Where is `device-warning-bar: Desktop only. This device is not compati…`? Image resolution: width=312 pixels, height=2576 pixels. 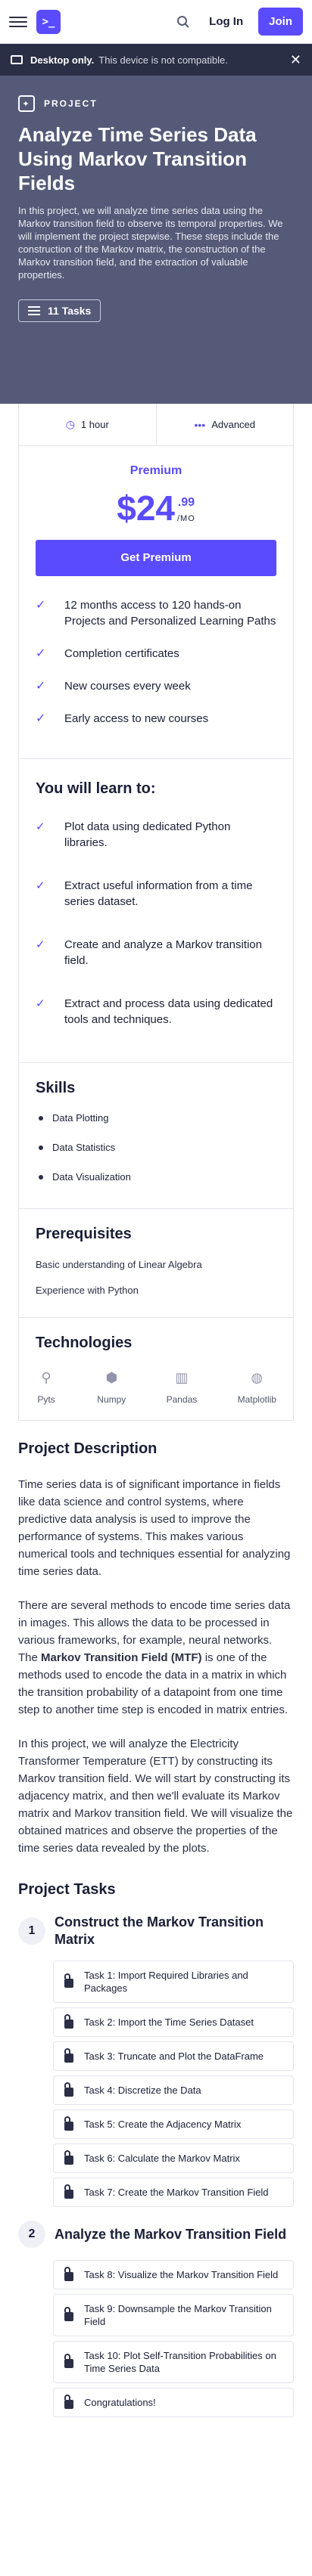 device-warning-bar: Desktop only. This device is not compati… is located at coordinates (156, 60).